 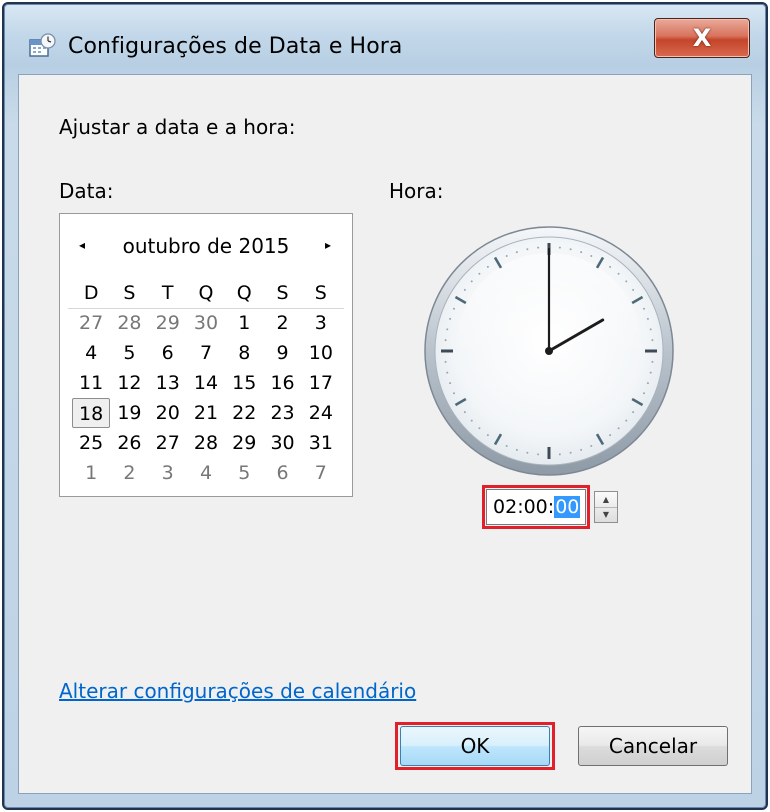 I want to click on close-button: X, so click(x=702, y=38).